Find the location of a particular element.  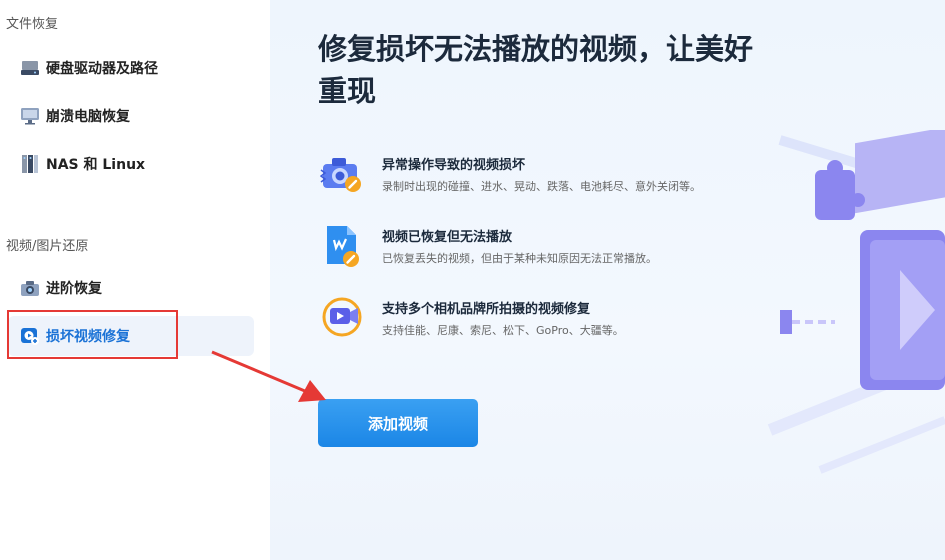

sidebar-item-crashed-pc: 崩溃电脑恢复 is located at coordinates (131, 116).